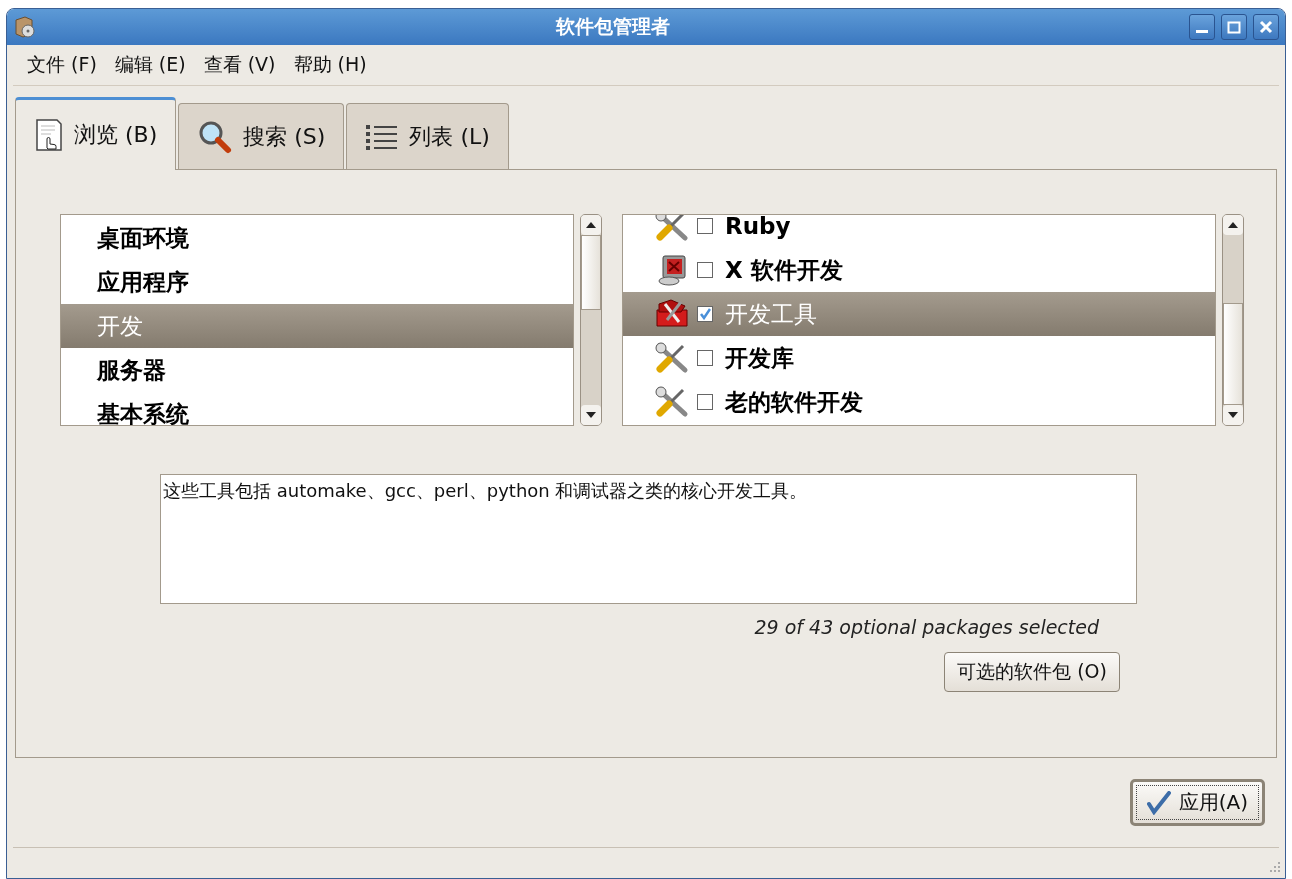 This screenshot has width=1292, height=879. I want to click on tab: 搜索 (S), so click(261, 136).